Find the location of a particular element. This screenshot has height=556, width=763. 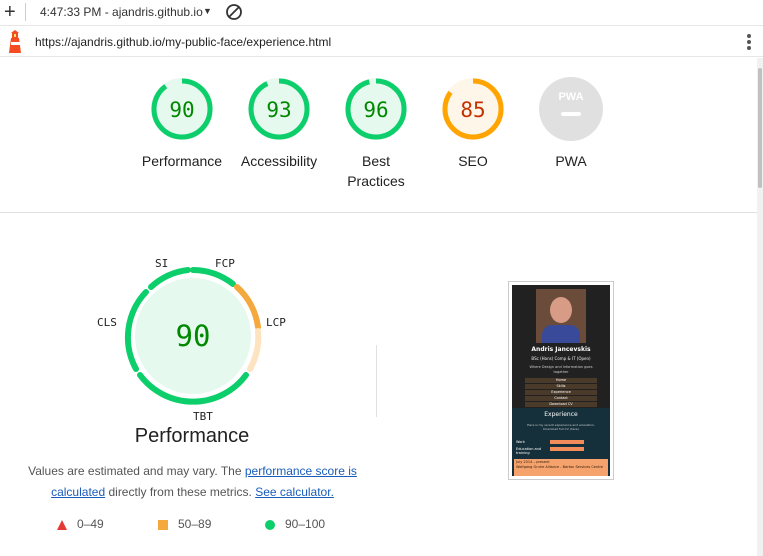

tab-time-title: 4:47:33 PM - ajandris.github.io is located at coordinates (121, 12).